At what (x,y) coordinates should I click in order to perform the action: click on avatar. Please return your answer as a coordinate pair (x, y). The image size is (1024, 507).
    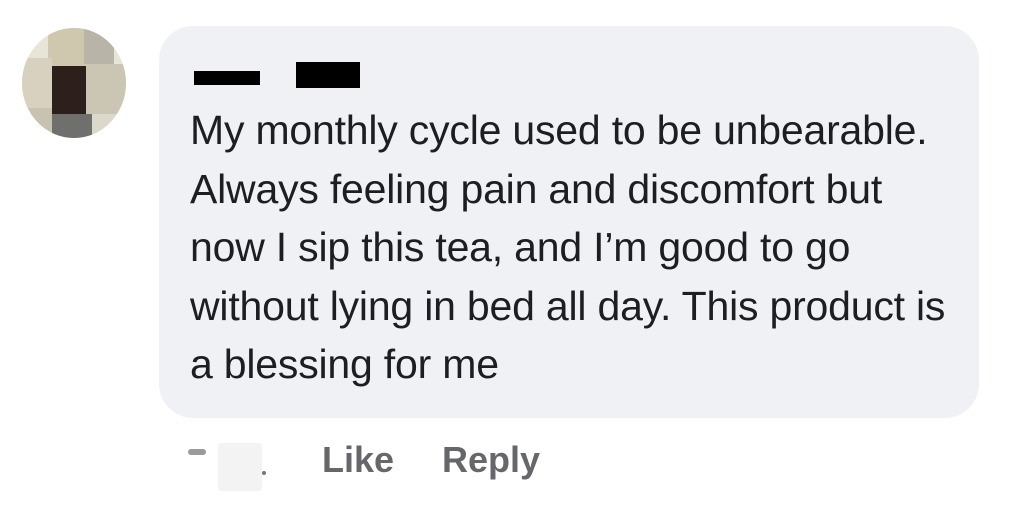
    Looking at the image, I should click on (74, 83).